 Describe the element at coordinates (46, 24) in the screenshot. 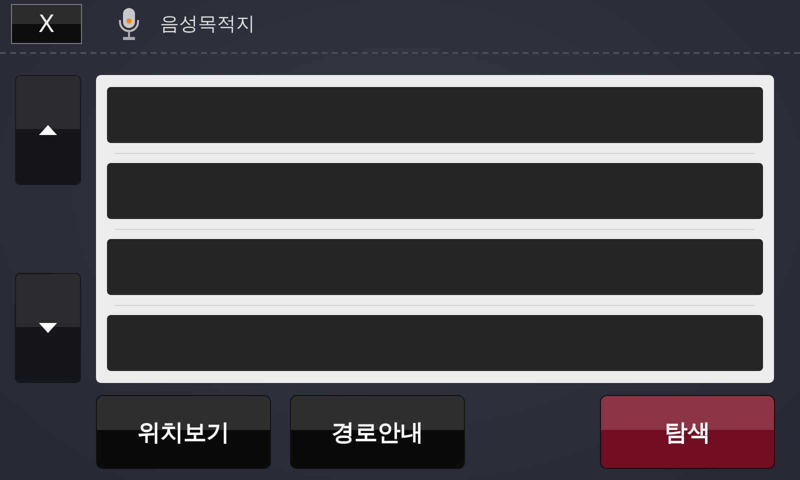

I see `close-button: X` at that location.